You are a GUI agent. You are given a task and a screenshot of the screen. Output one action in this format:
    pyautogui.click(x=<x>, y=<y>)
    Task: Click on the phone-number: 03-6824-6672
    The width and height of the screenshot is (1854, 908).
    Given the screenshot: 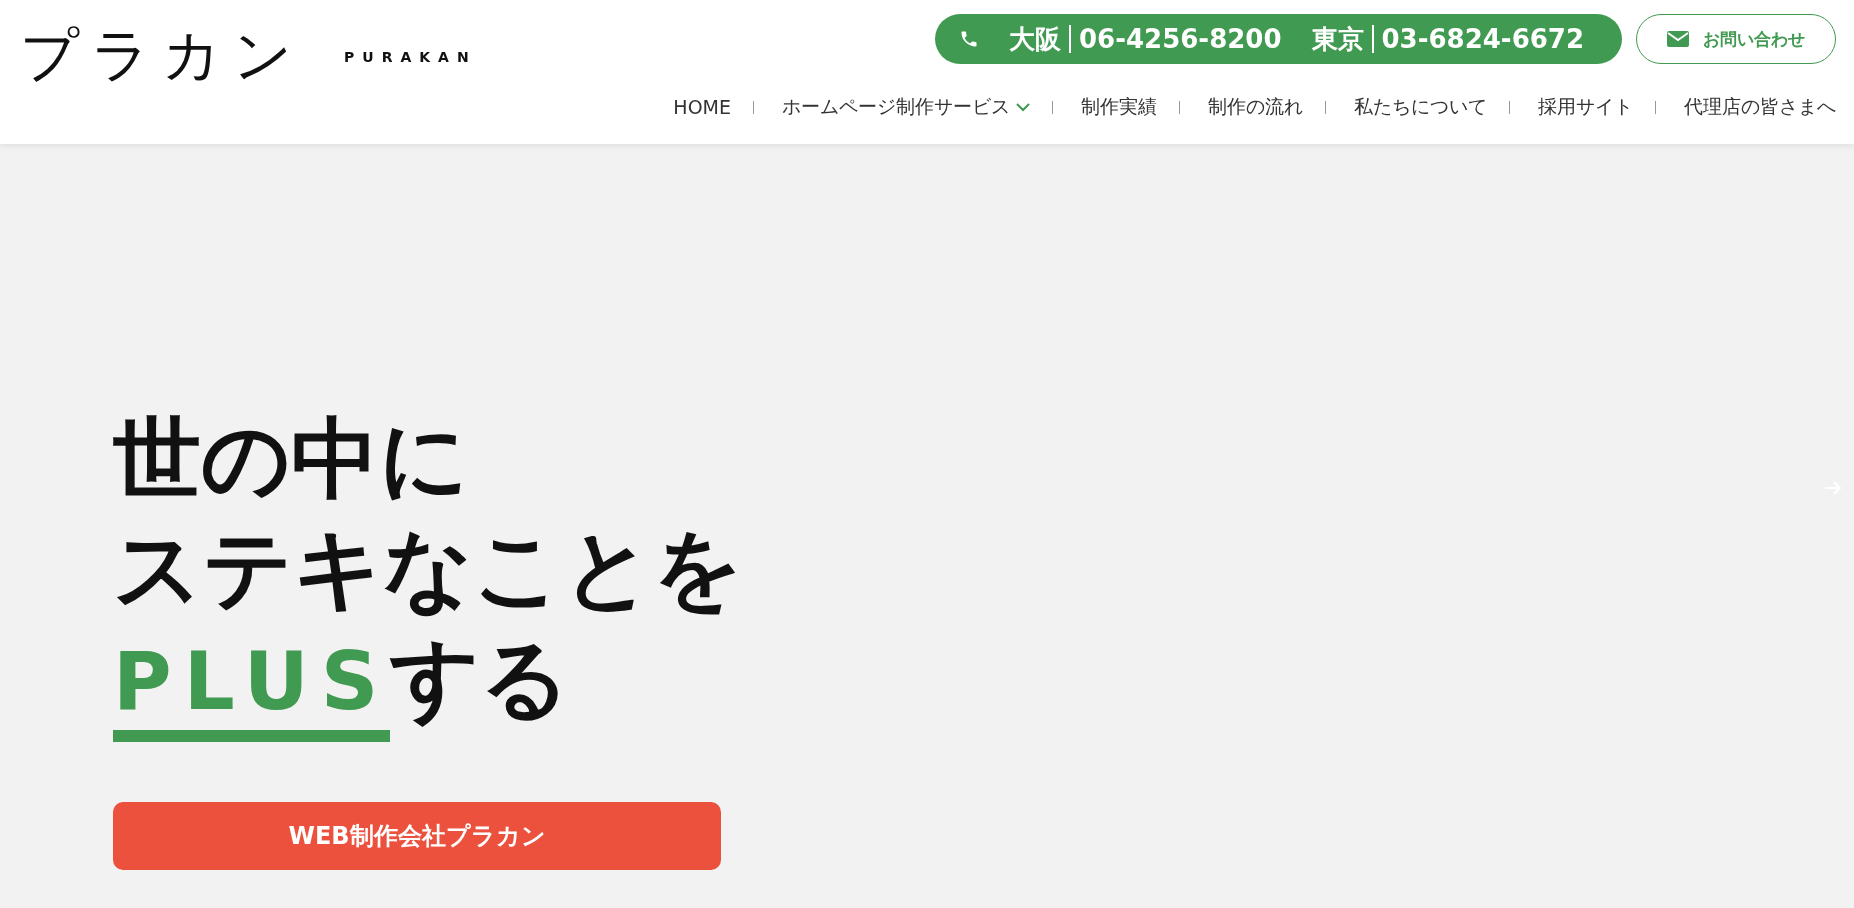 What is the action you would take?
    pyautogui.click(x=1482, y=39)
    